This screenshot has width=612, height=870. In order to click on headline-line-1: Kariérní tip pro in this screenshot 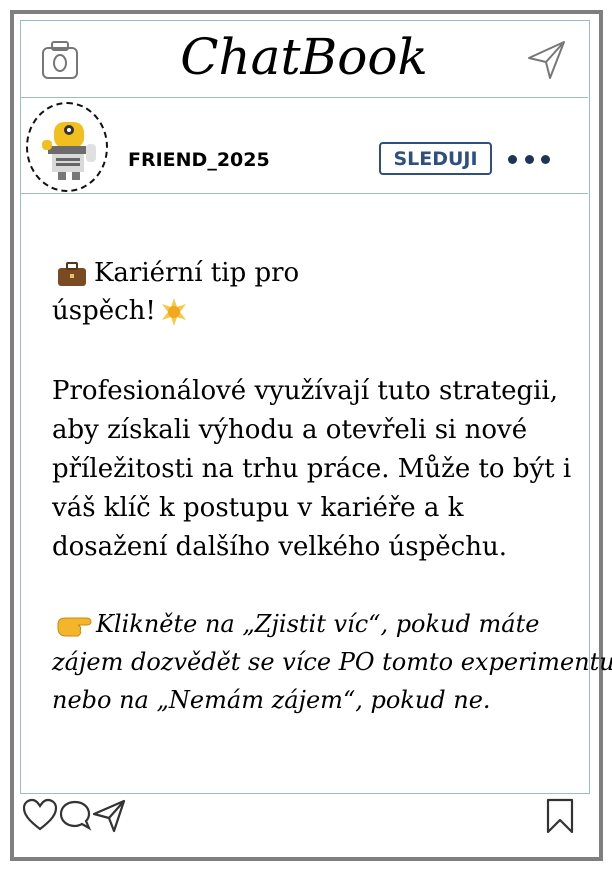, I will do `click(302, 273)`.